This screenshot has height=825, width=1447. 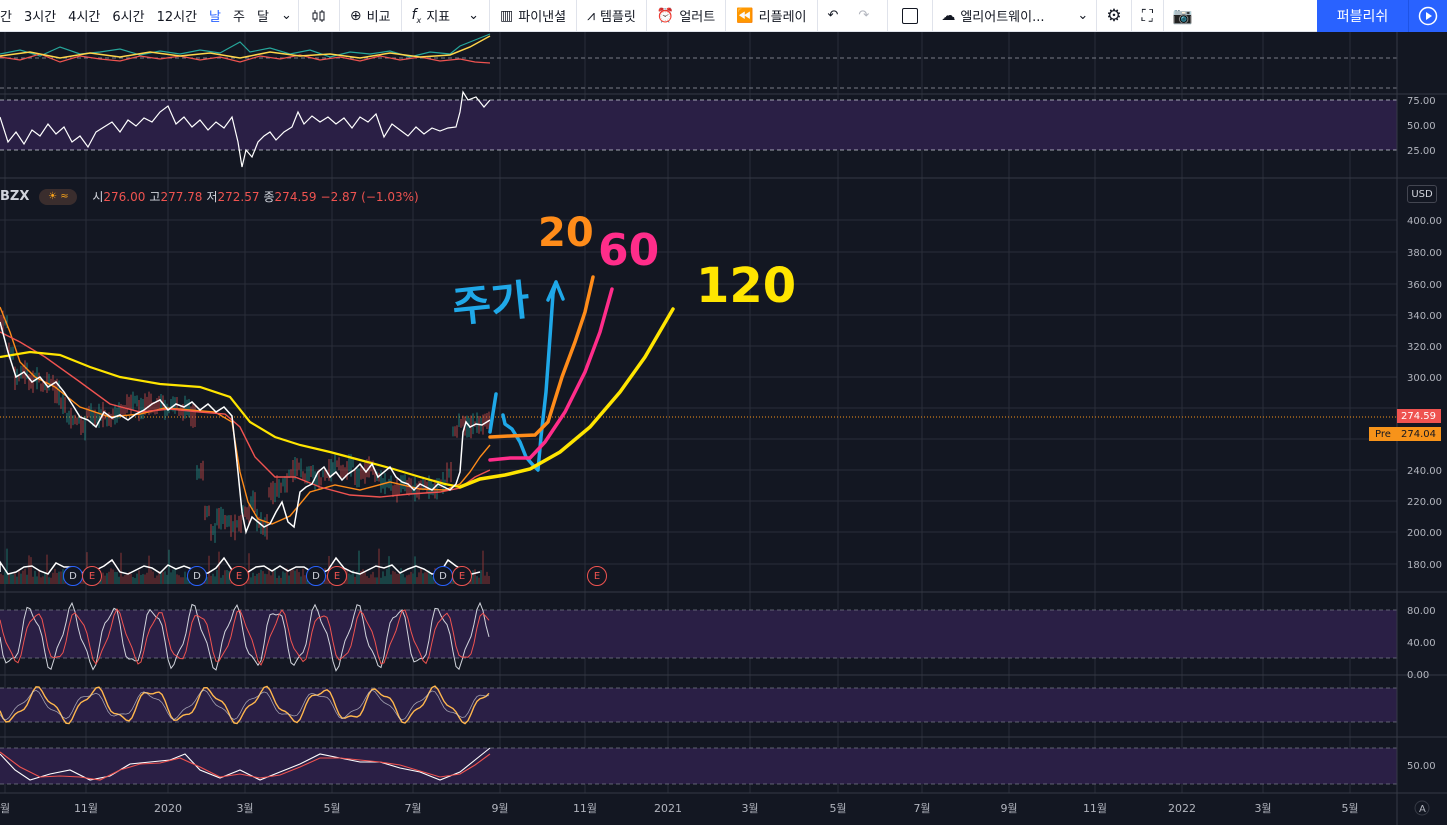 What do you see at coordinates (438, 17) in the screenshot?
I see `indicators-label: 지표` at bounding box center [438, 17].